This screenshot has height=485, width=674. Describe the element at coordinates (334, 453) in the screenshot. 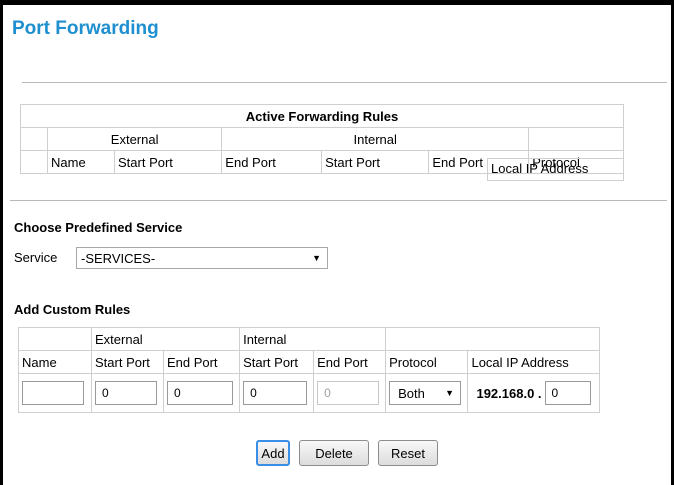

I see `delete-button: Delete` at that location.